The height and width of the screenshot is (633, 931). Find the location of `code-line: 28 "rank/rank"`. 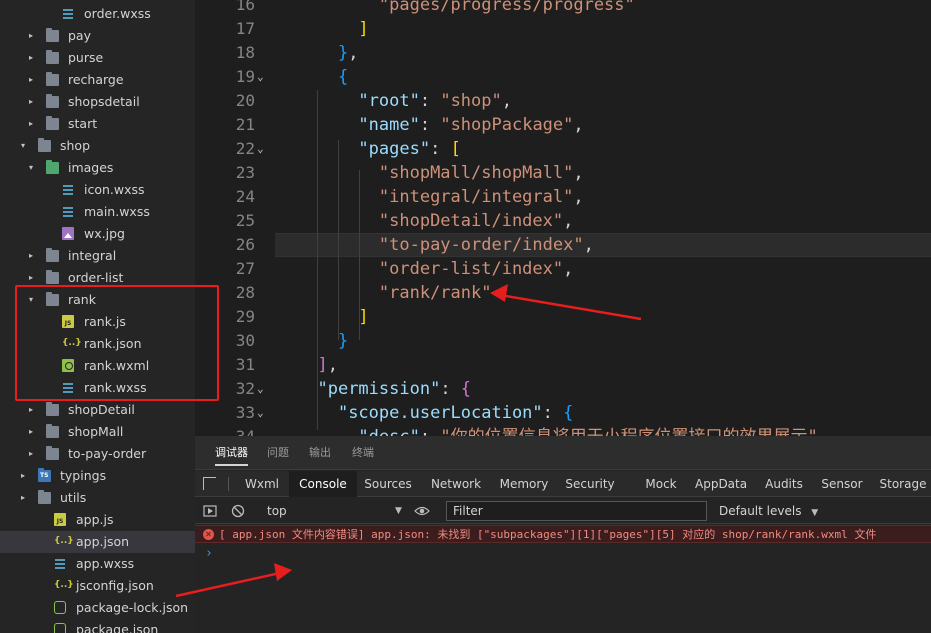

code-line: 28 "rank/rank" is located at coordinates (563, 293).